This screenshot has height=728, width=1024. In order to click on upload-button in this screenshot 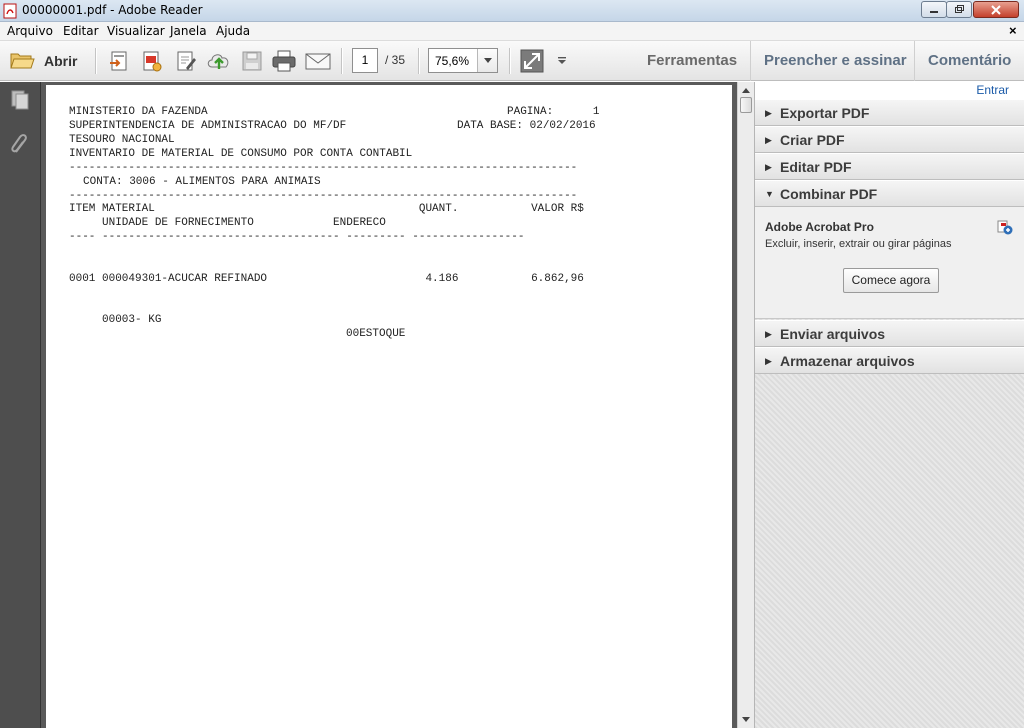, I will do `click(219, 61)`.